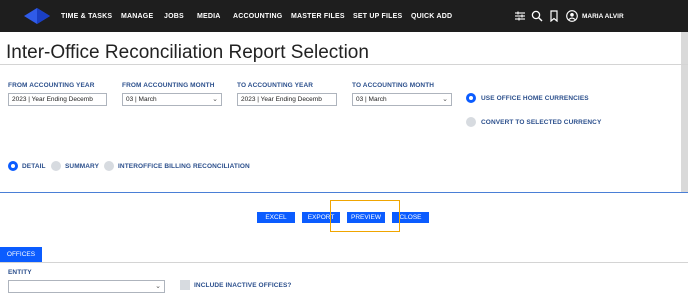 This screenshot has height=300, width=688. I want to click on convert-currency-radio, so click(471, 122).